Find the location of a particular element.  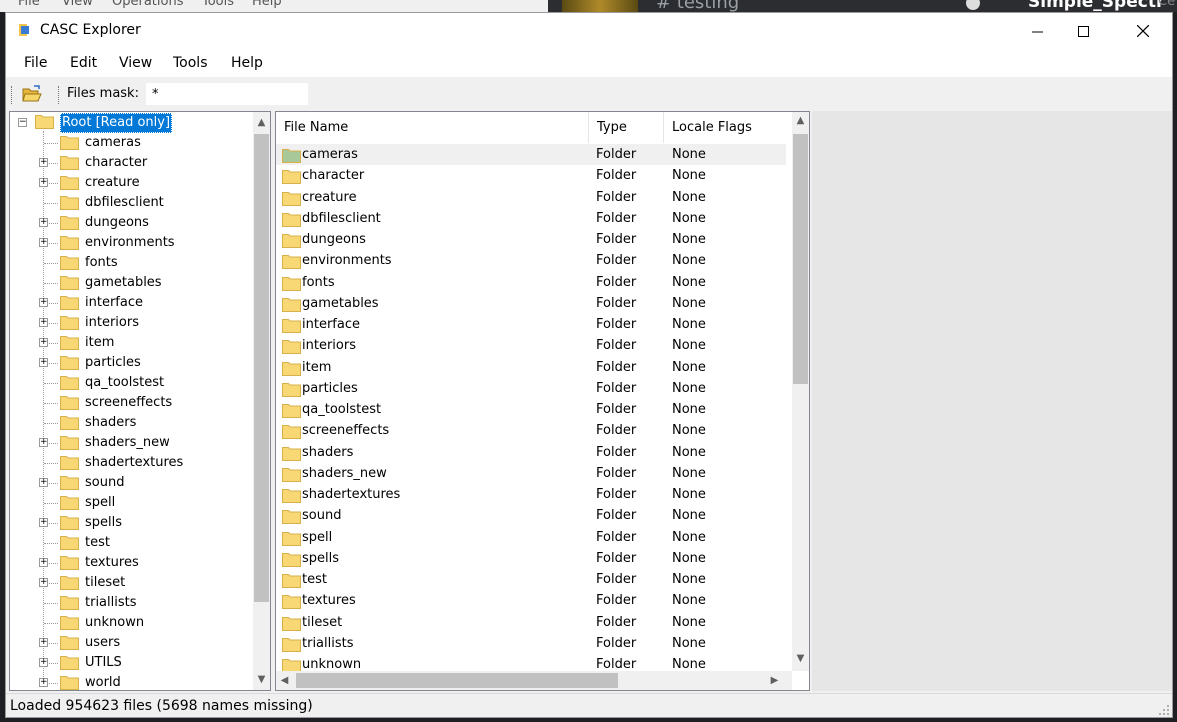

menu-view: View is located at coordinates (135, 63).